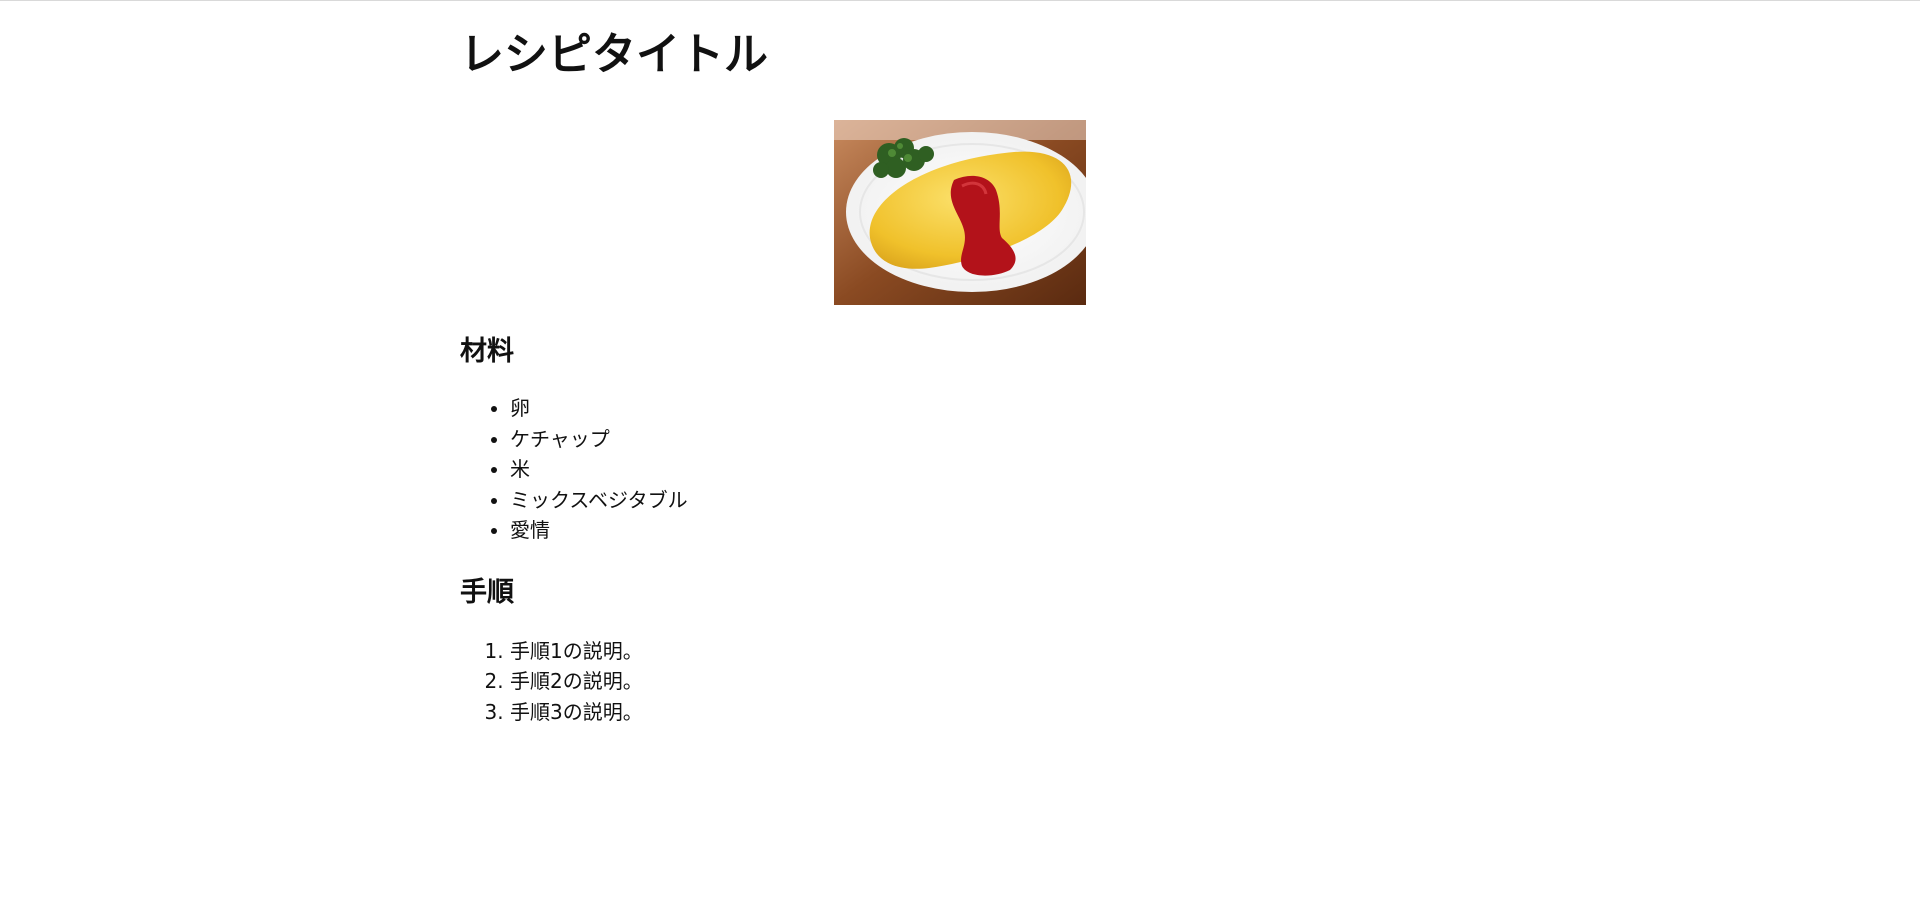 This screenshot has height=912, width=1920. I want to click on ingredients-list: 卵 ケチャップ 米 ミックスベジタブル 愛情, so click(960, 469).